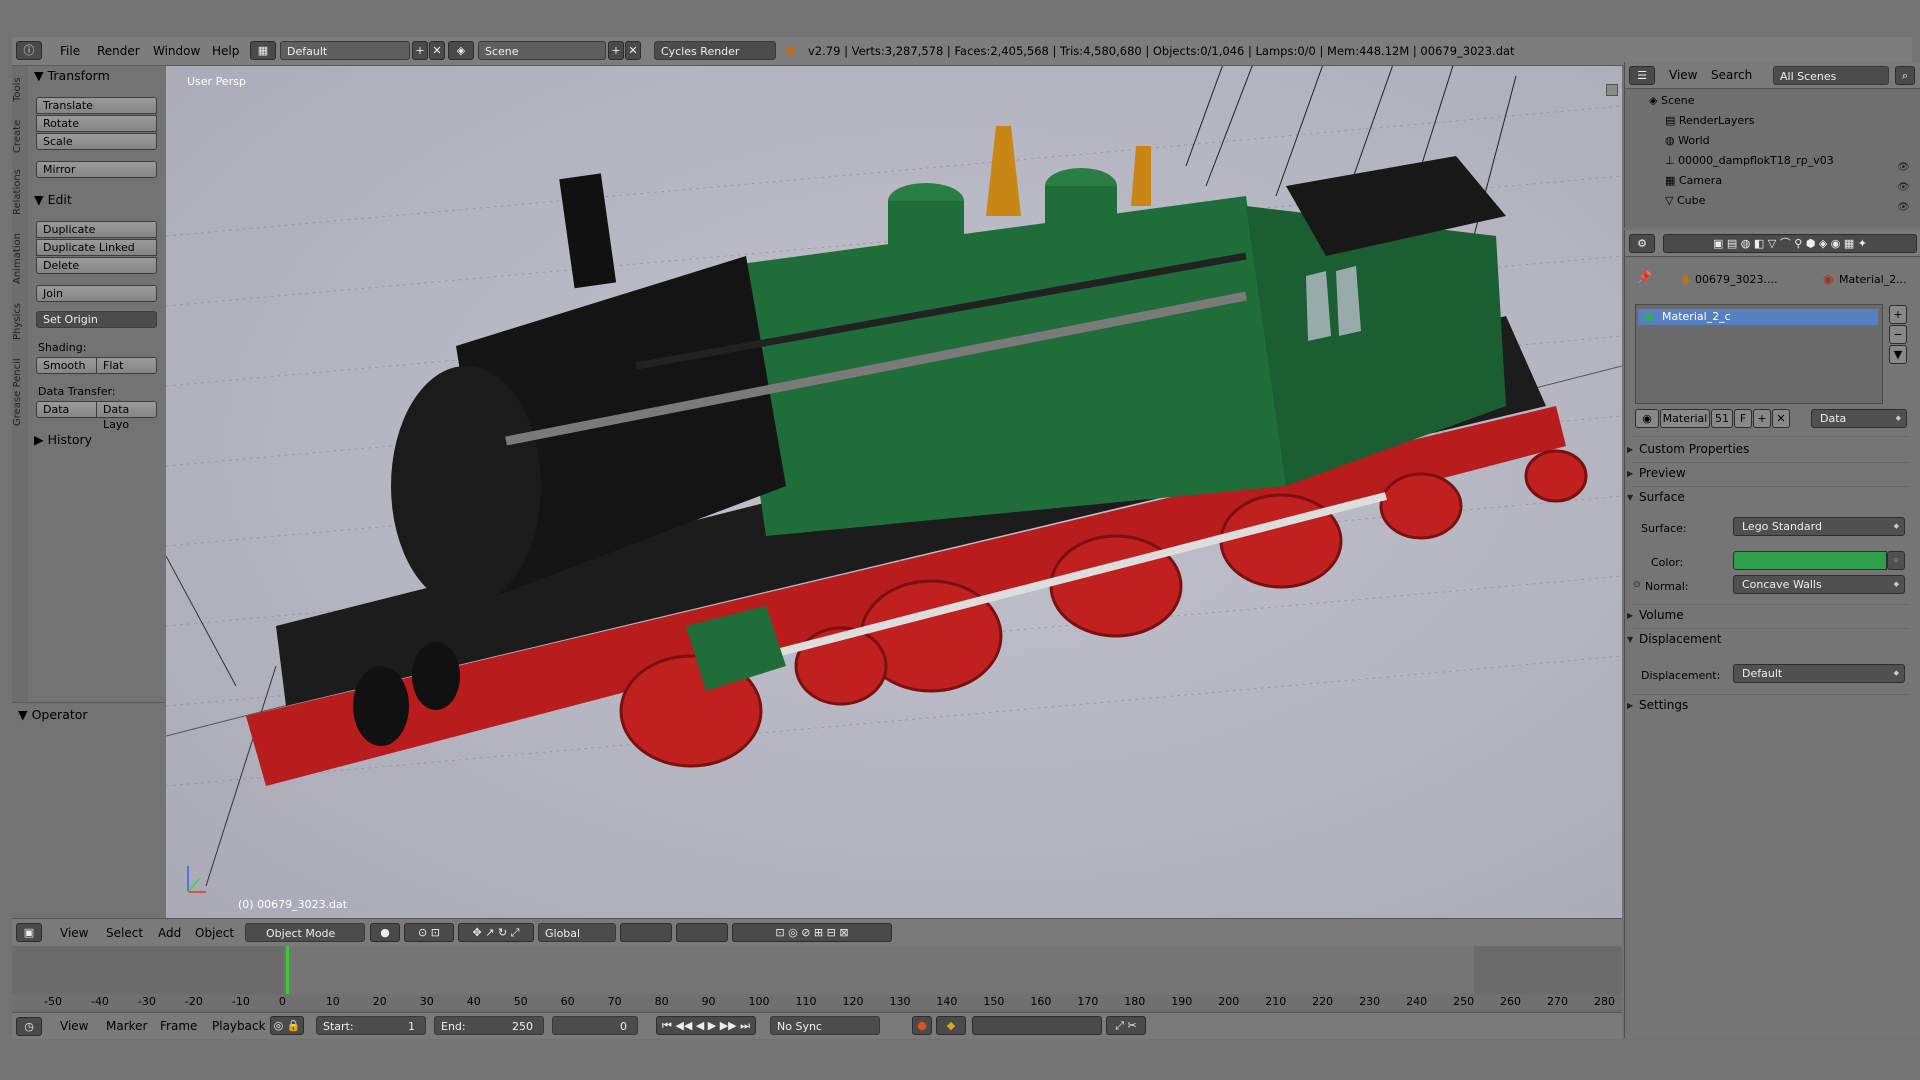 Image resolution: width=1920 pixels, height=1080 pixels. What do you see at coordinates (126, 365) in the screenshot?
I see `flat-button: Flat` at bounding box center [126, 365].